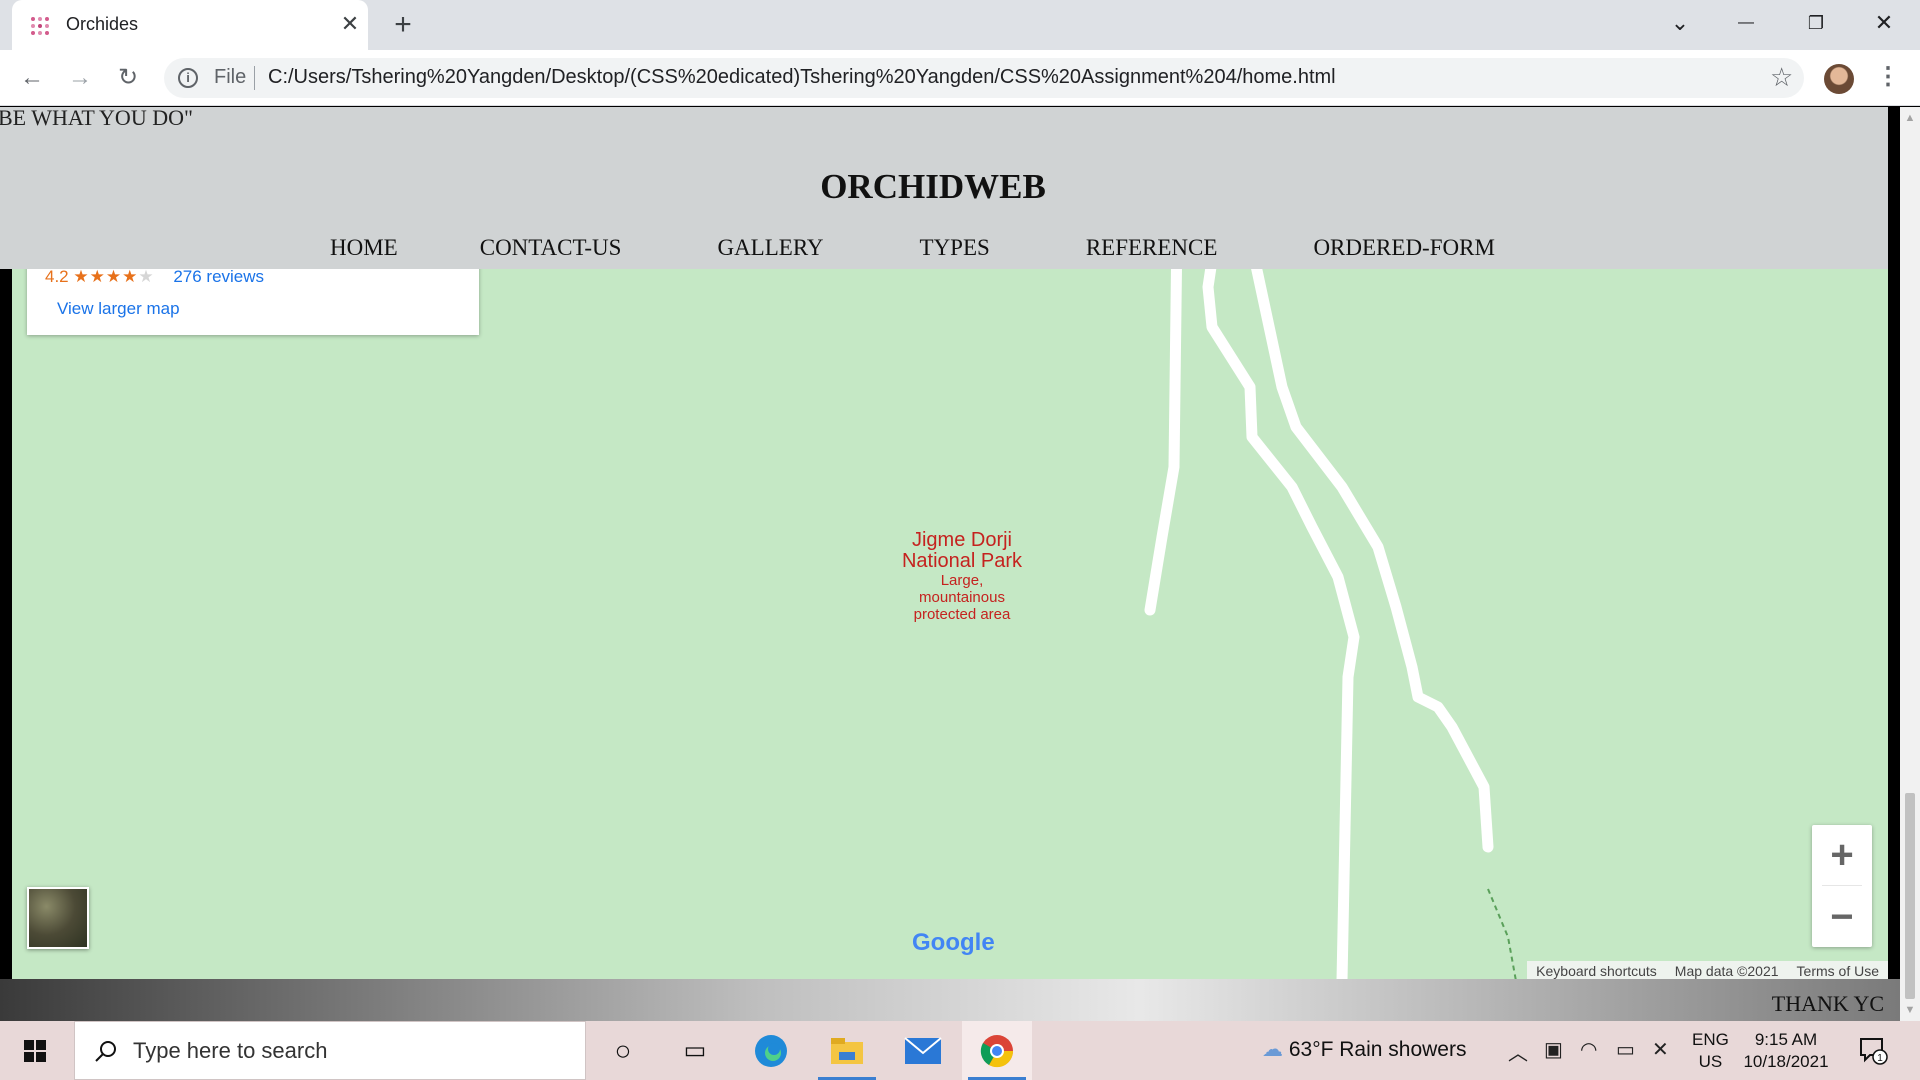 The width and height of the screenshot is (1920, 1080). Describe the element at coordinates (403, 25) in the screenshot. I see `new-tab-button: +` at that location.